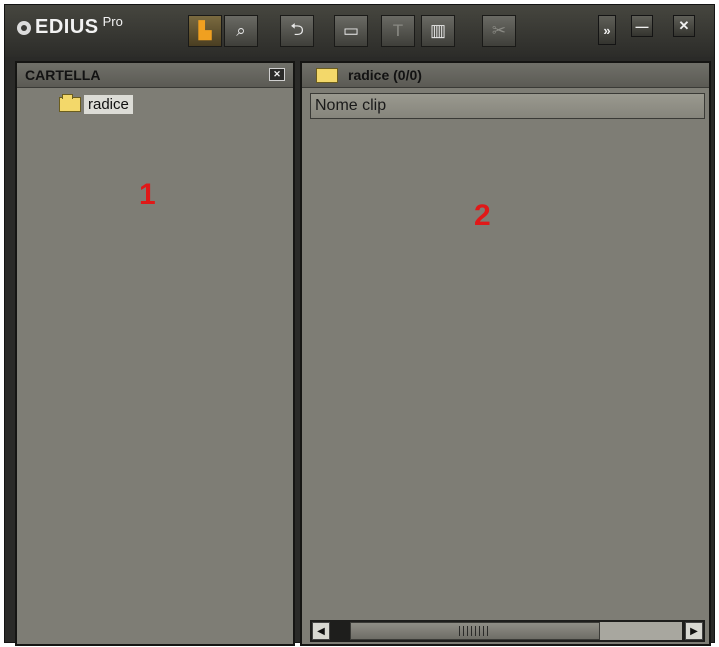 This screenshot has height=647, width=719. What do you see at coordinates (482, 215) in the screenshot?
I see `annotation-2: 2` at bounding box center [482, 215].